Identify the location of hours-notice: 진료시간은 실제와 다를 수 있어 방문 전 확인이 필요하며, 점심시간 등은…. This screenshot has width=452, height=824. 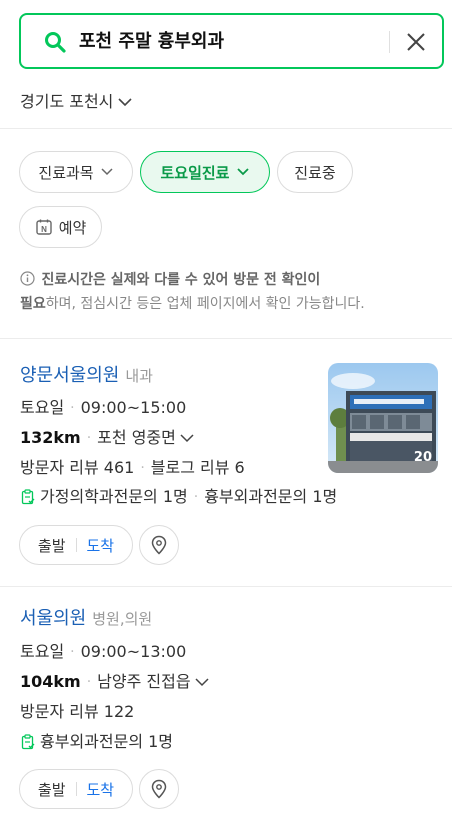
(230, 292).